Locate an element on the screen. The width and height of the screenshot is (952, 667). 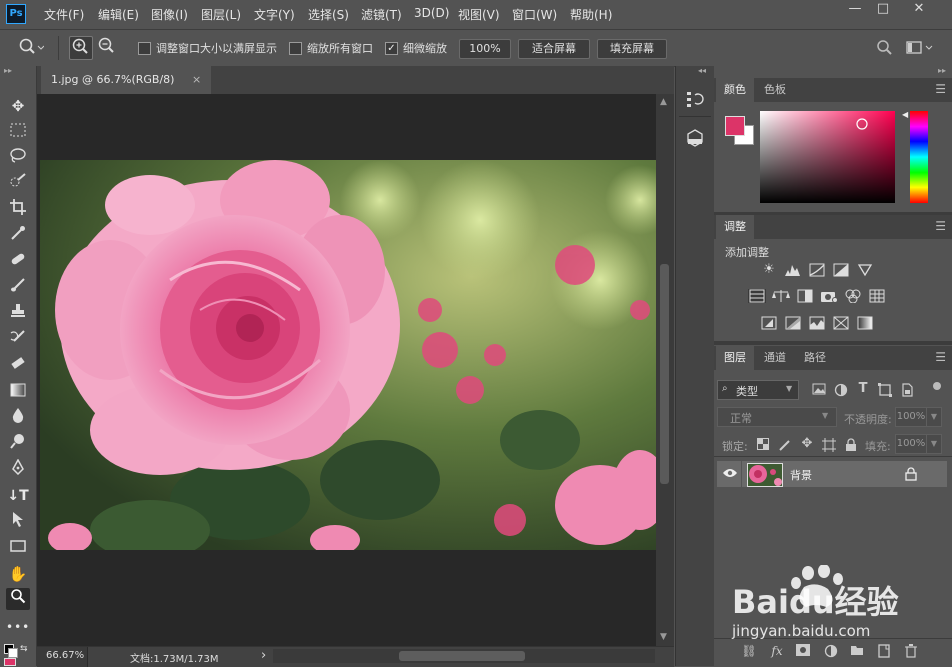
lock-position-icon: ✥ is located at coordinates (807, 444).